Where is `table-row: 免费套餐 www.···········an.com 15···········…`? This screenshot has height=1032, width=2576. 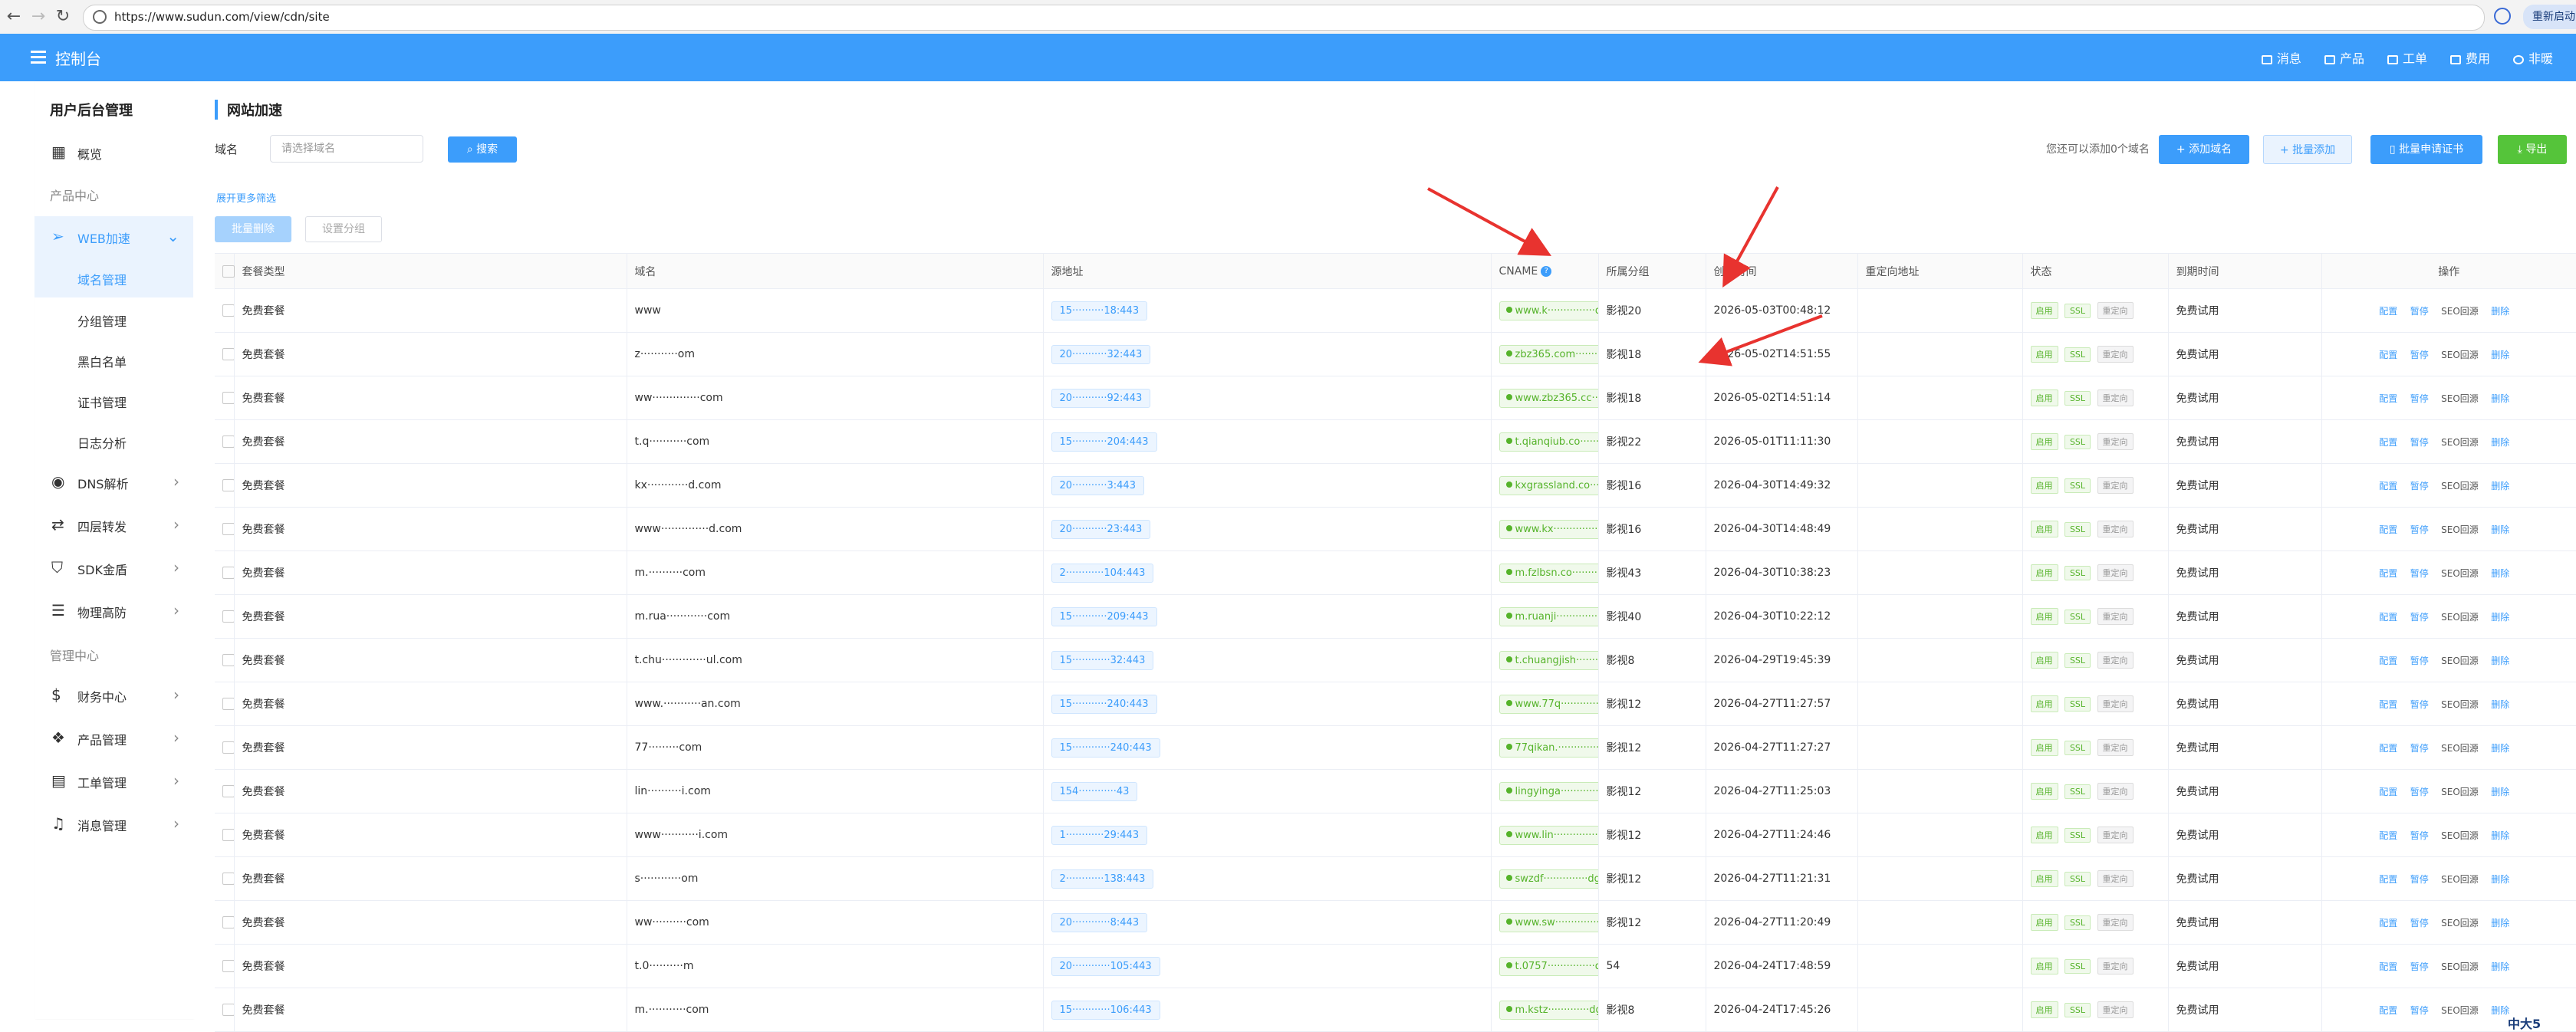 table-row: 免费套餐 www.···········an.com 15···········… is located at coordinates (1395, 704).